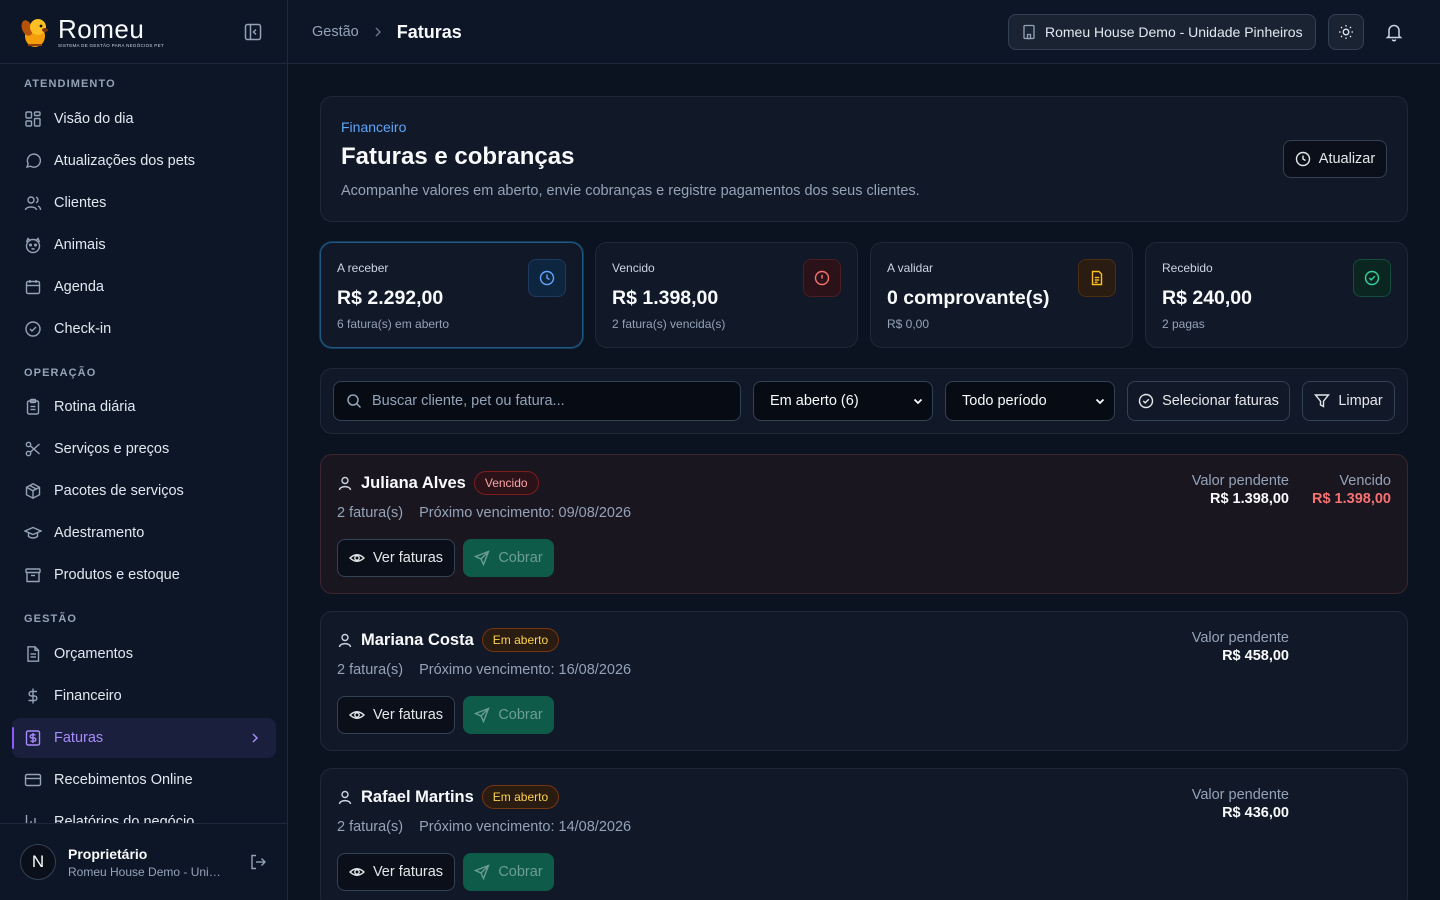  I want to click on sidebar-collapse-icon, so click(253, 32).